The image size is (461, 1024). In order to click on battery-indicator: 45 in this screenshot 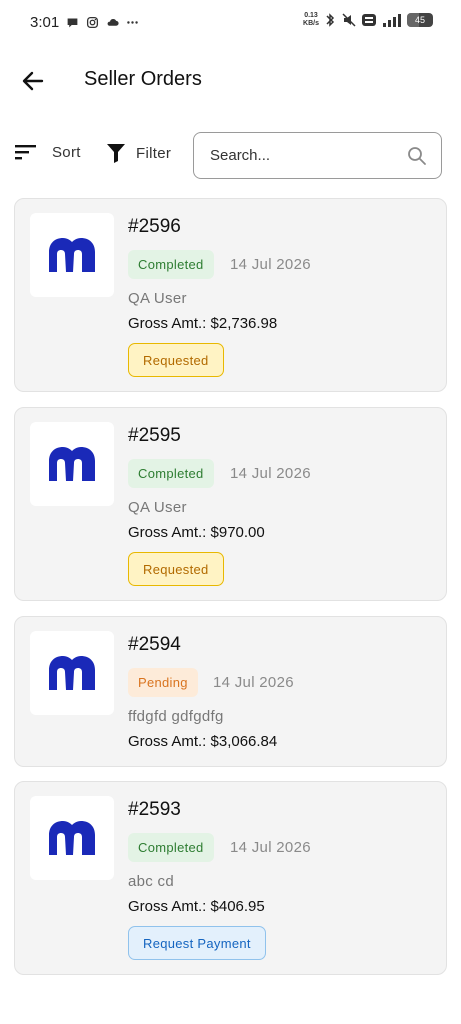, I will do `click(420, 20)`.